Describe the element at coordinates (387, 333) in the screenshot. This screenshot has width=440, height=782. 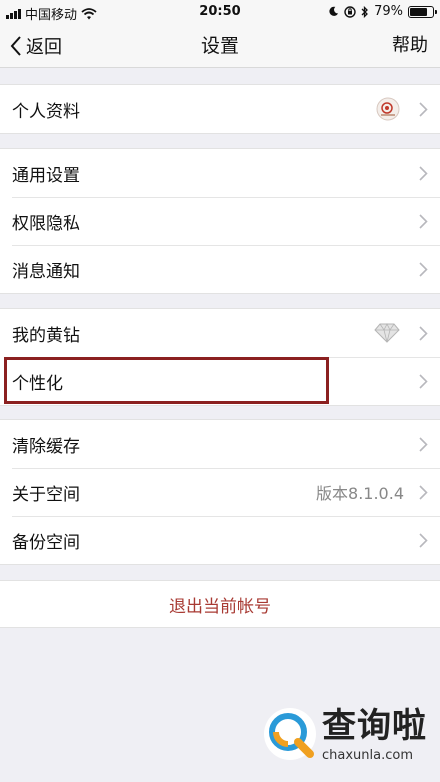
I see `diamond-icon` at that location.